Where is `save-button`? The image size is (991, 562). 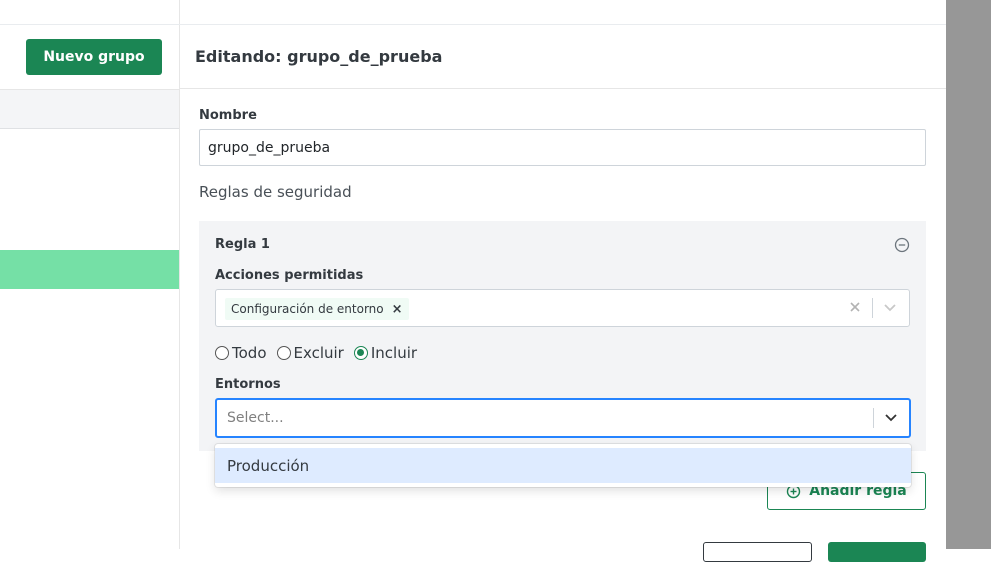 save-button is located at coordinates (877, 552).